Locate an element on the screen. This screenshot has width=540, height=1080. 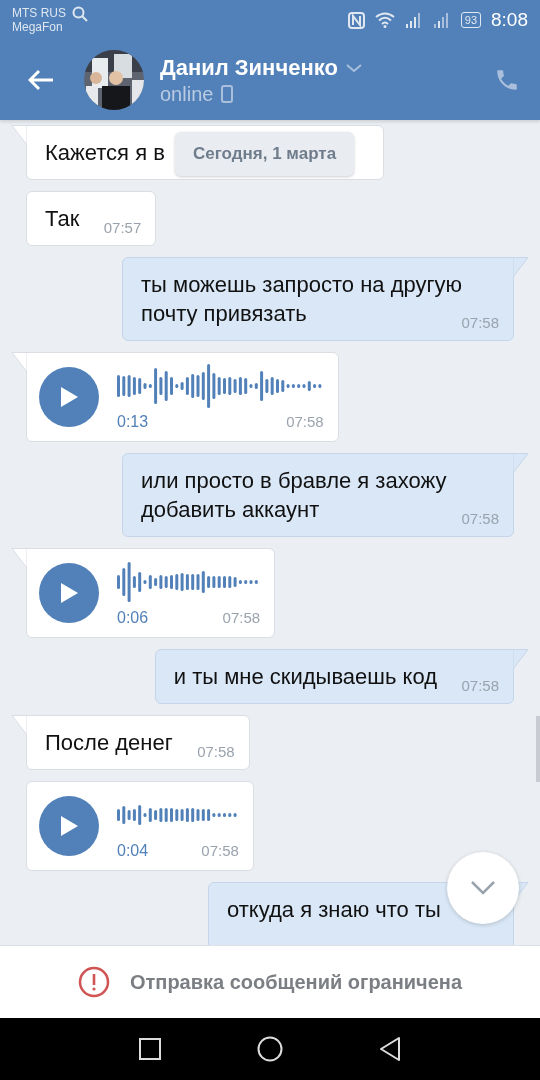
scrollbar is located at coordinates (538, 749).